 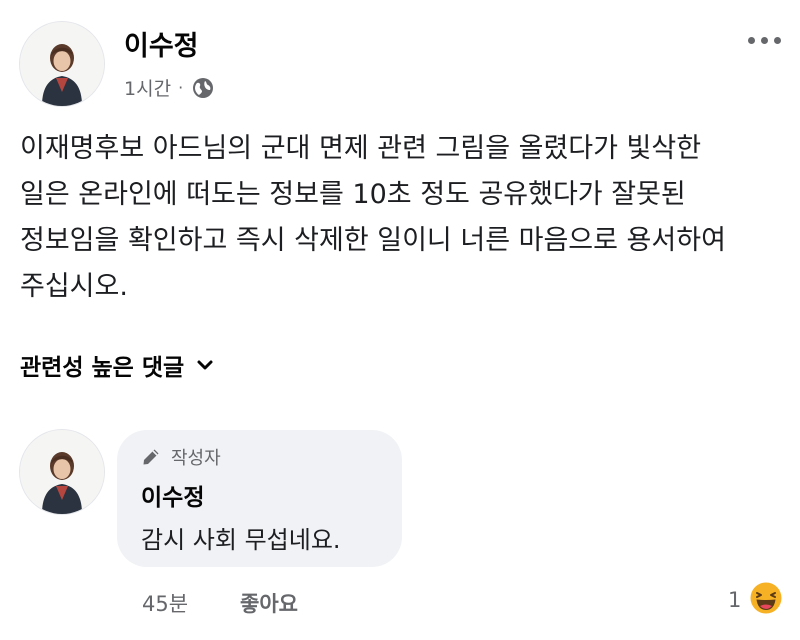 I want to click on more-options-button, so click(x=764, y=40).